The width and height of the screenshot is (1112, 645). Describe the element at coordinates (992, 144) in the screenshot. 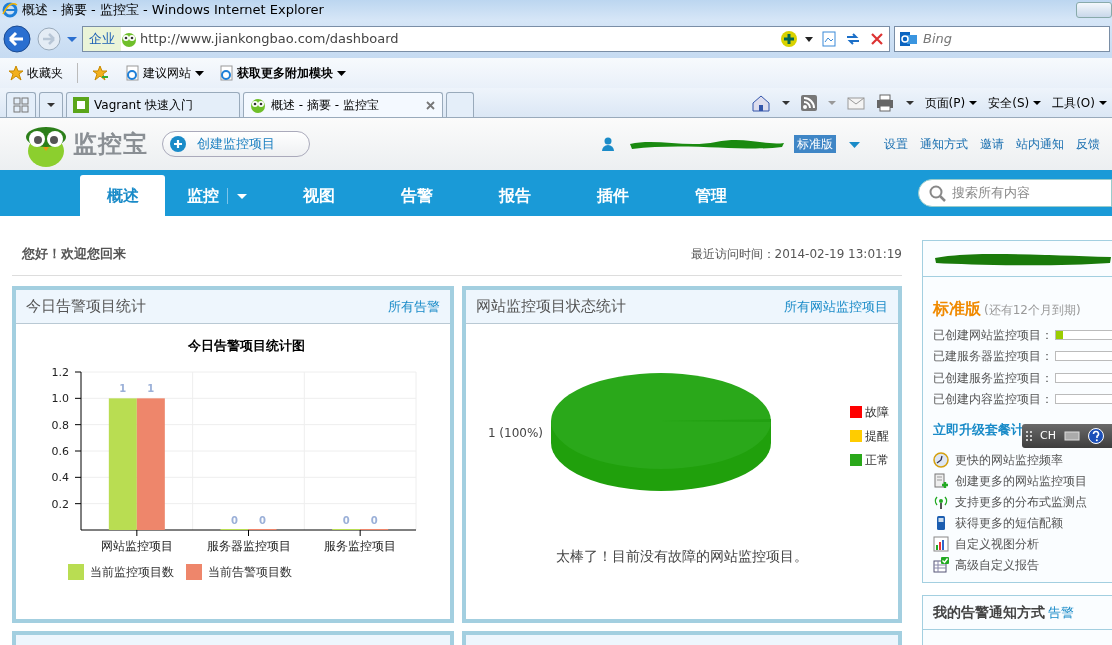

I see `header-link: 邀请` at that location.